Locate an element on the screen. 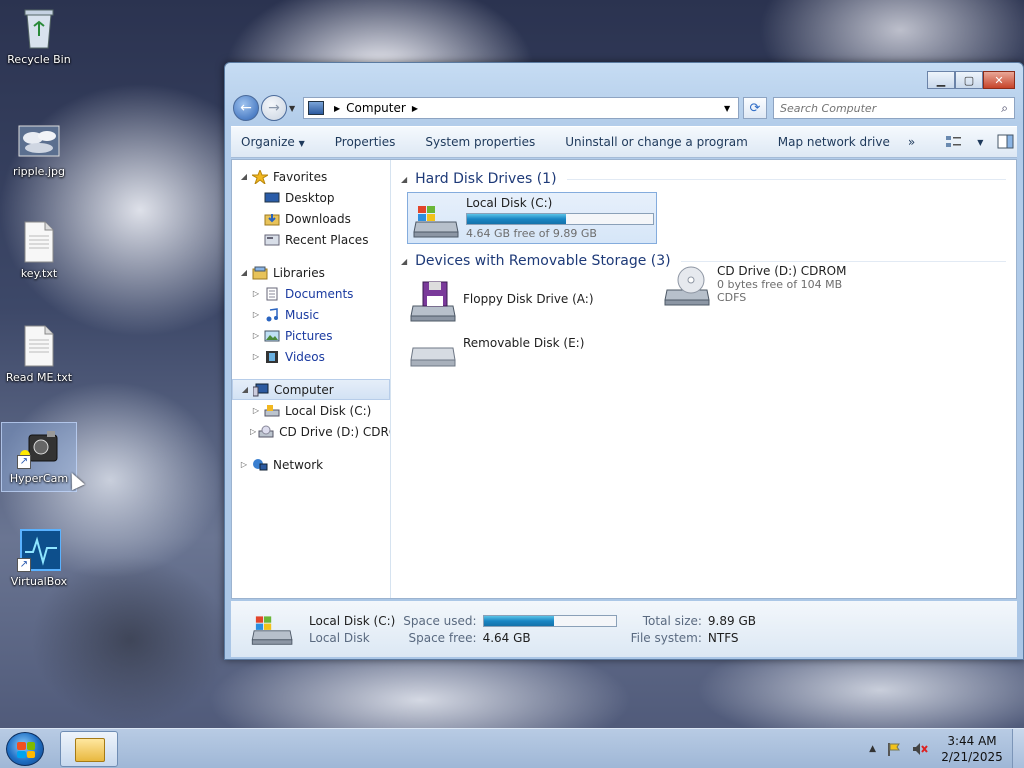 Image resolution: width=1024 pixels, height=768 pixels. properties-button: Properties is located at coordinates (365, 142).